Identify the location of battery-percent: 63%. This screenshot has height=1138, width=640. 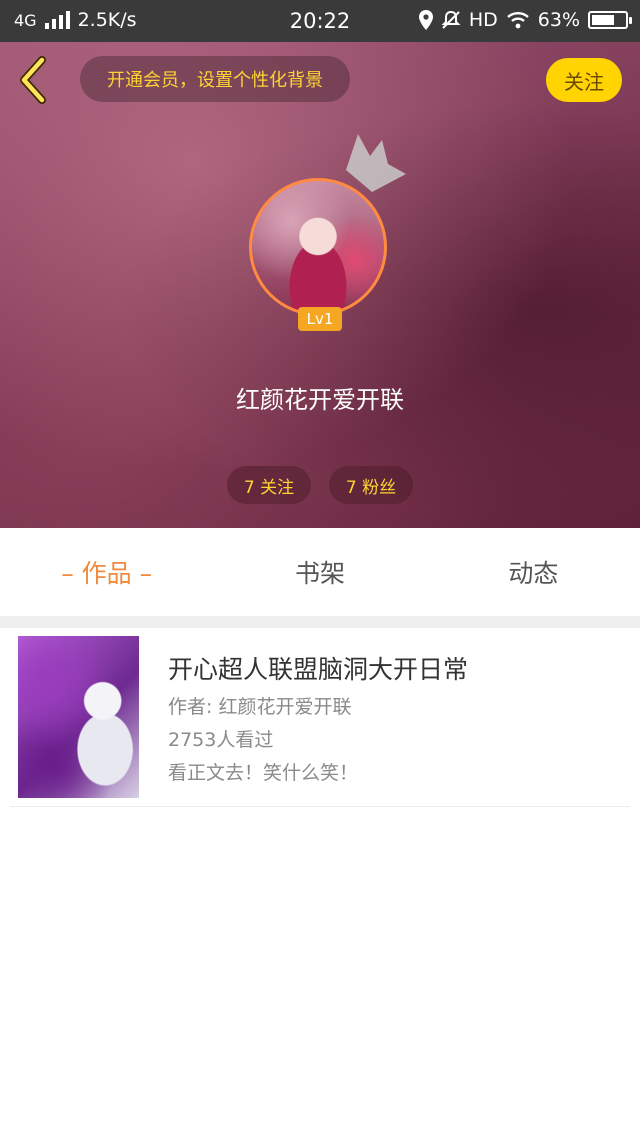
(558, 20).